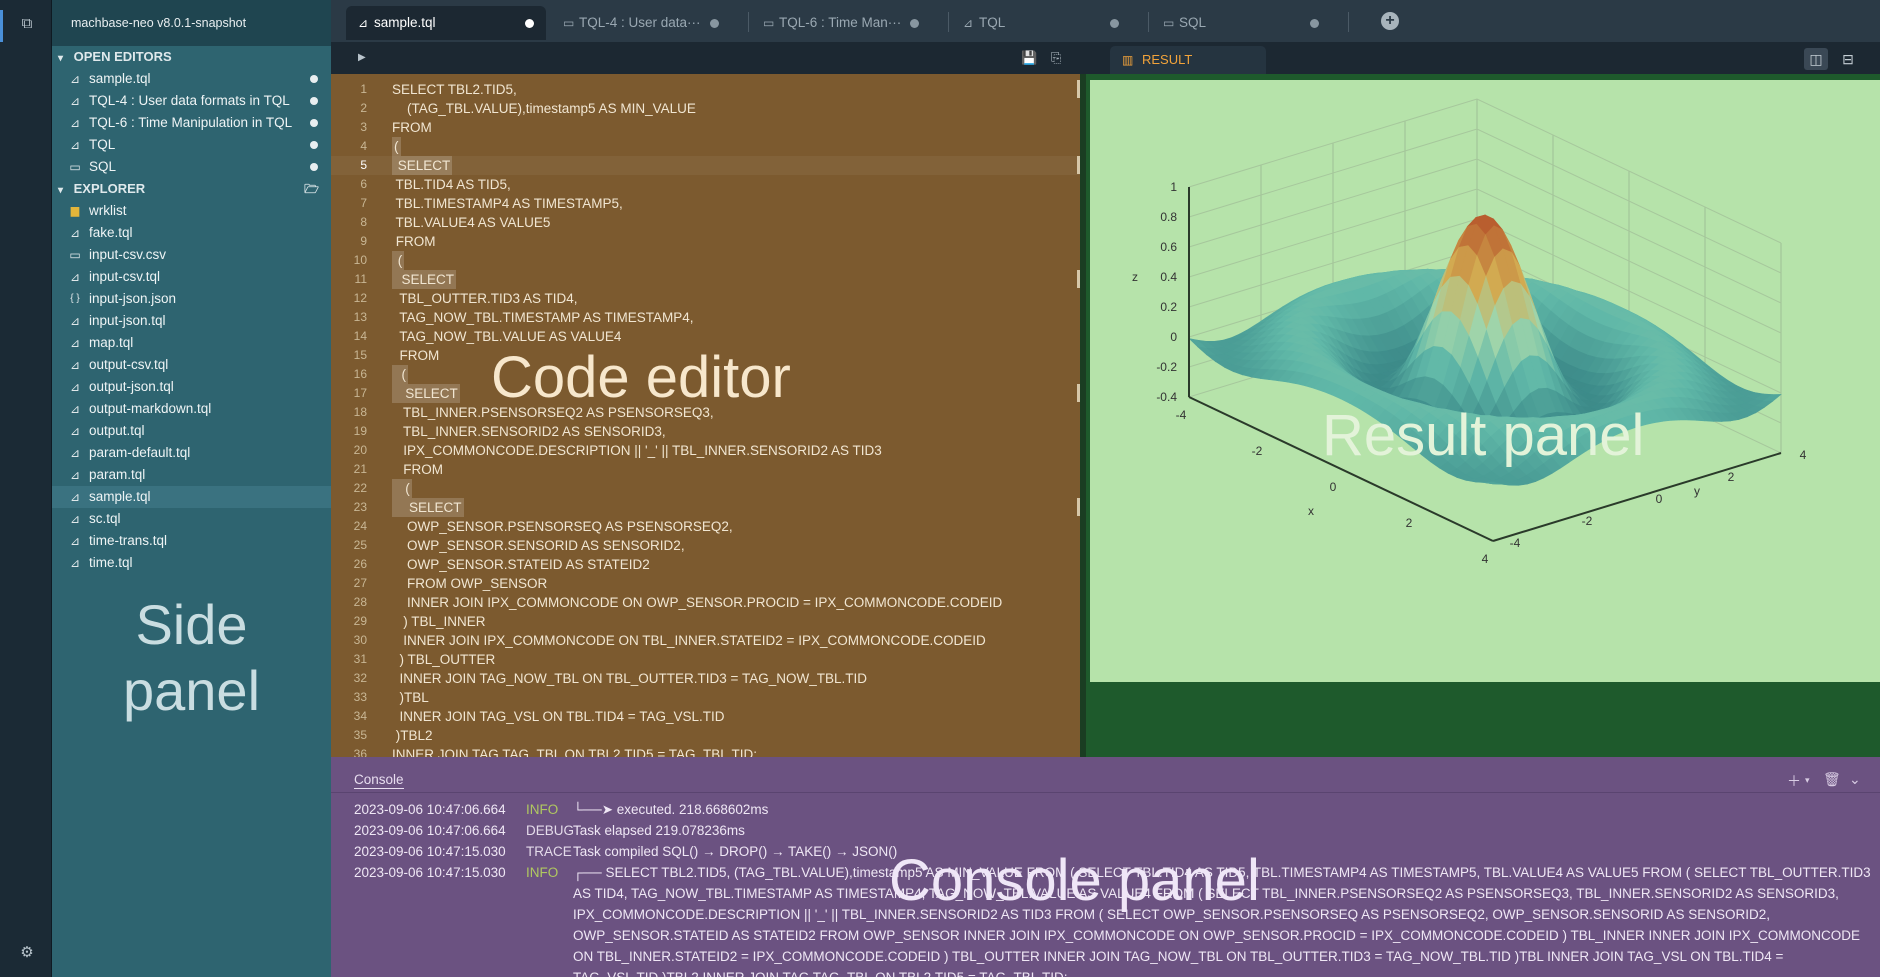  I want to click on file-item: ⊿ TQL, so click(191, 145).